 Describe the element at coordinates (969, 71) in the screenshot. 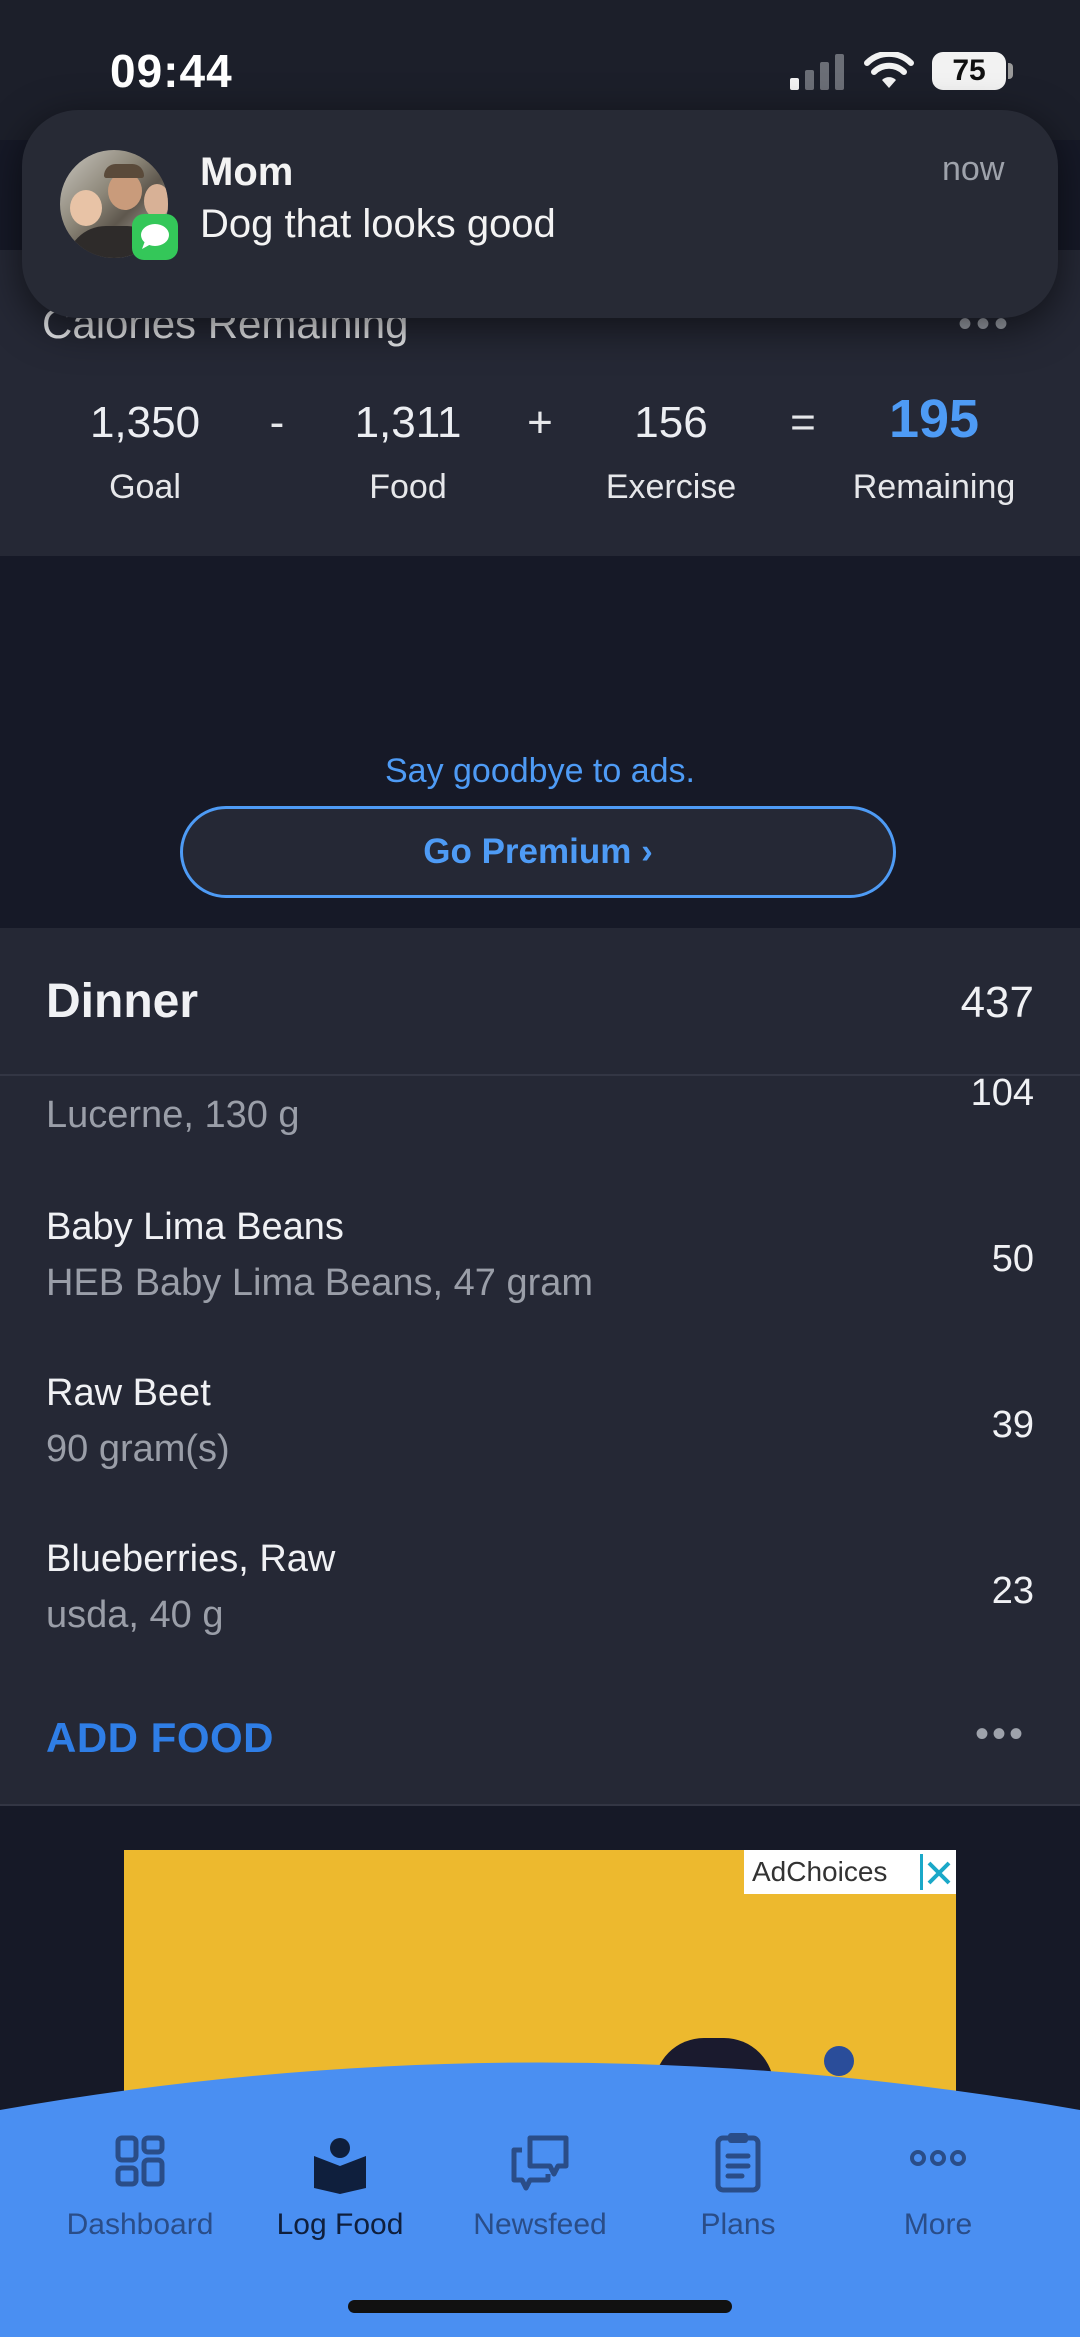

I see `battery-icon: 75` at that location.